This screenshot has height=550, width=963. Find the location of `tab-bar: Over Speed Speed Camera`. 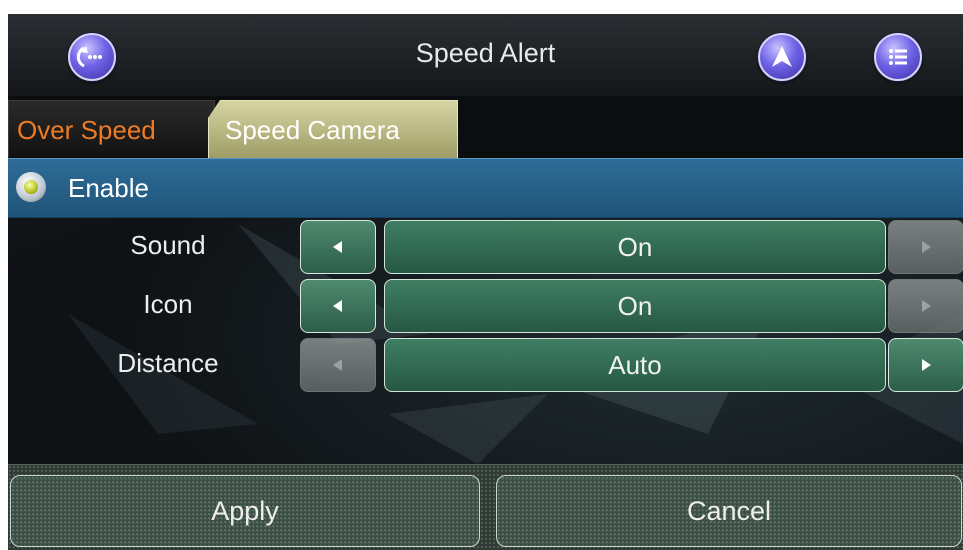

tab-bar: Over Speed Speed Camera is located at coordinates (485, 127).